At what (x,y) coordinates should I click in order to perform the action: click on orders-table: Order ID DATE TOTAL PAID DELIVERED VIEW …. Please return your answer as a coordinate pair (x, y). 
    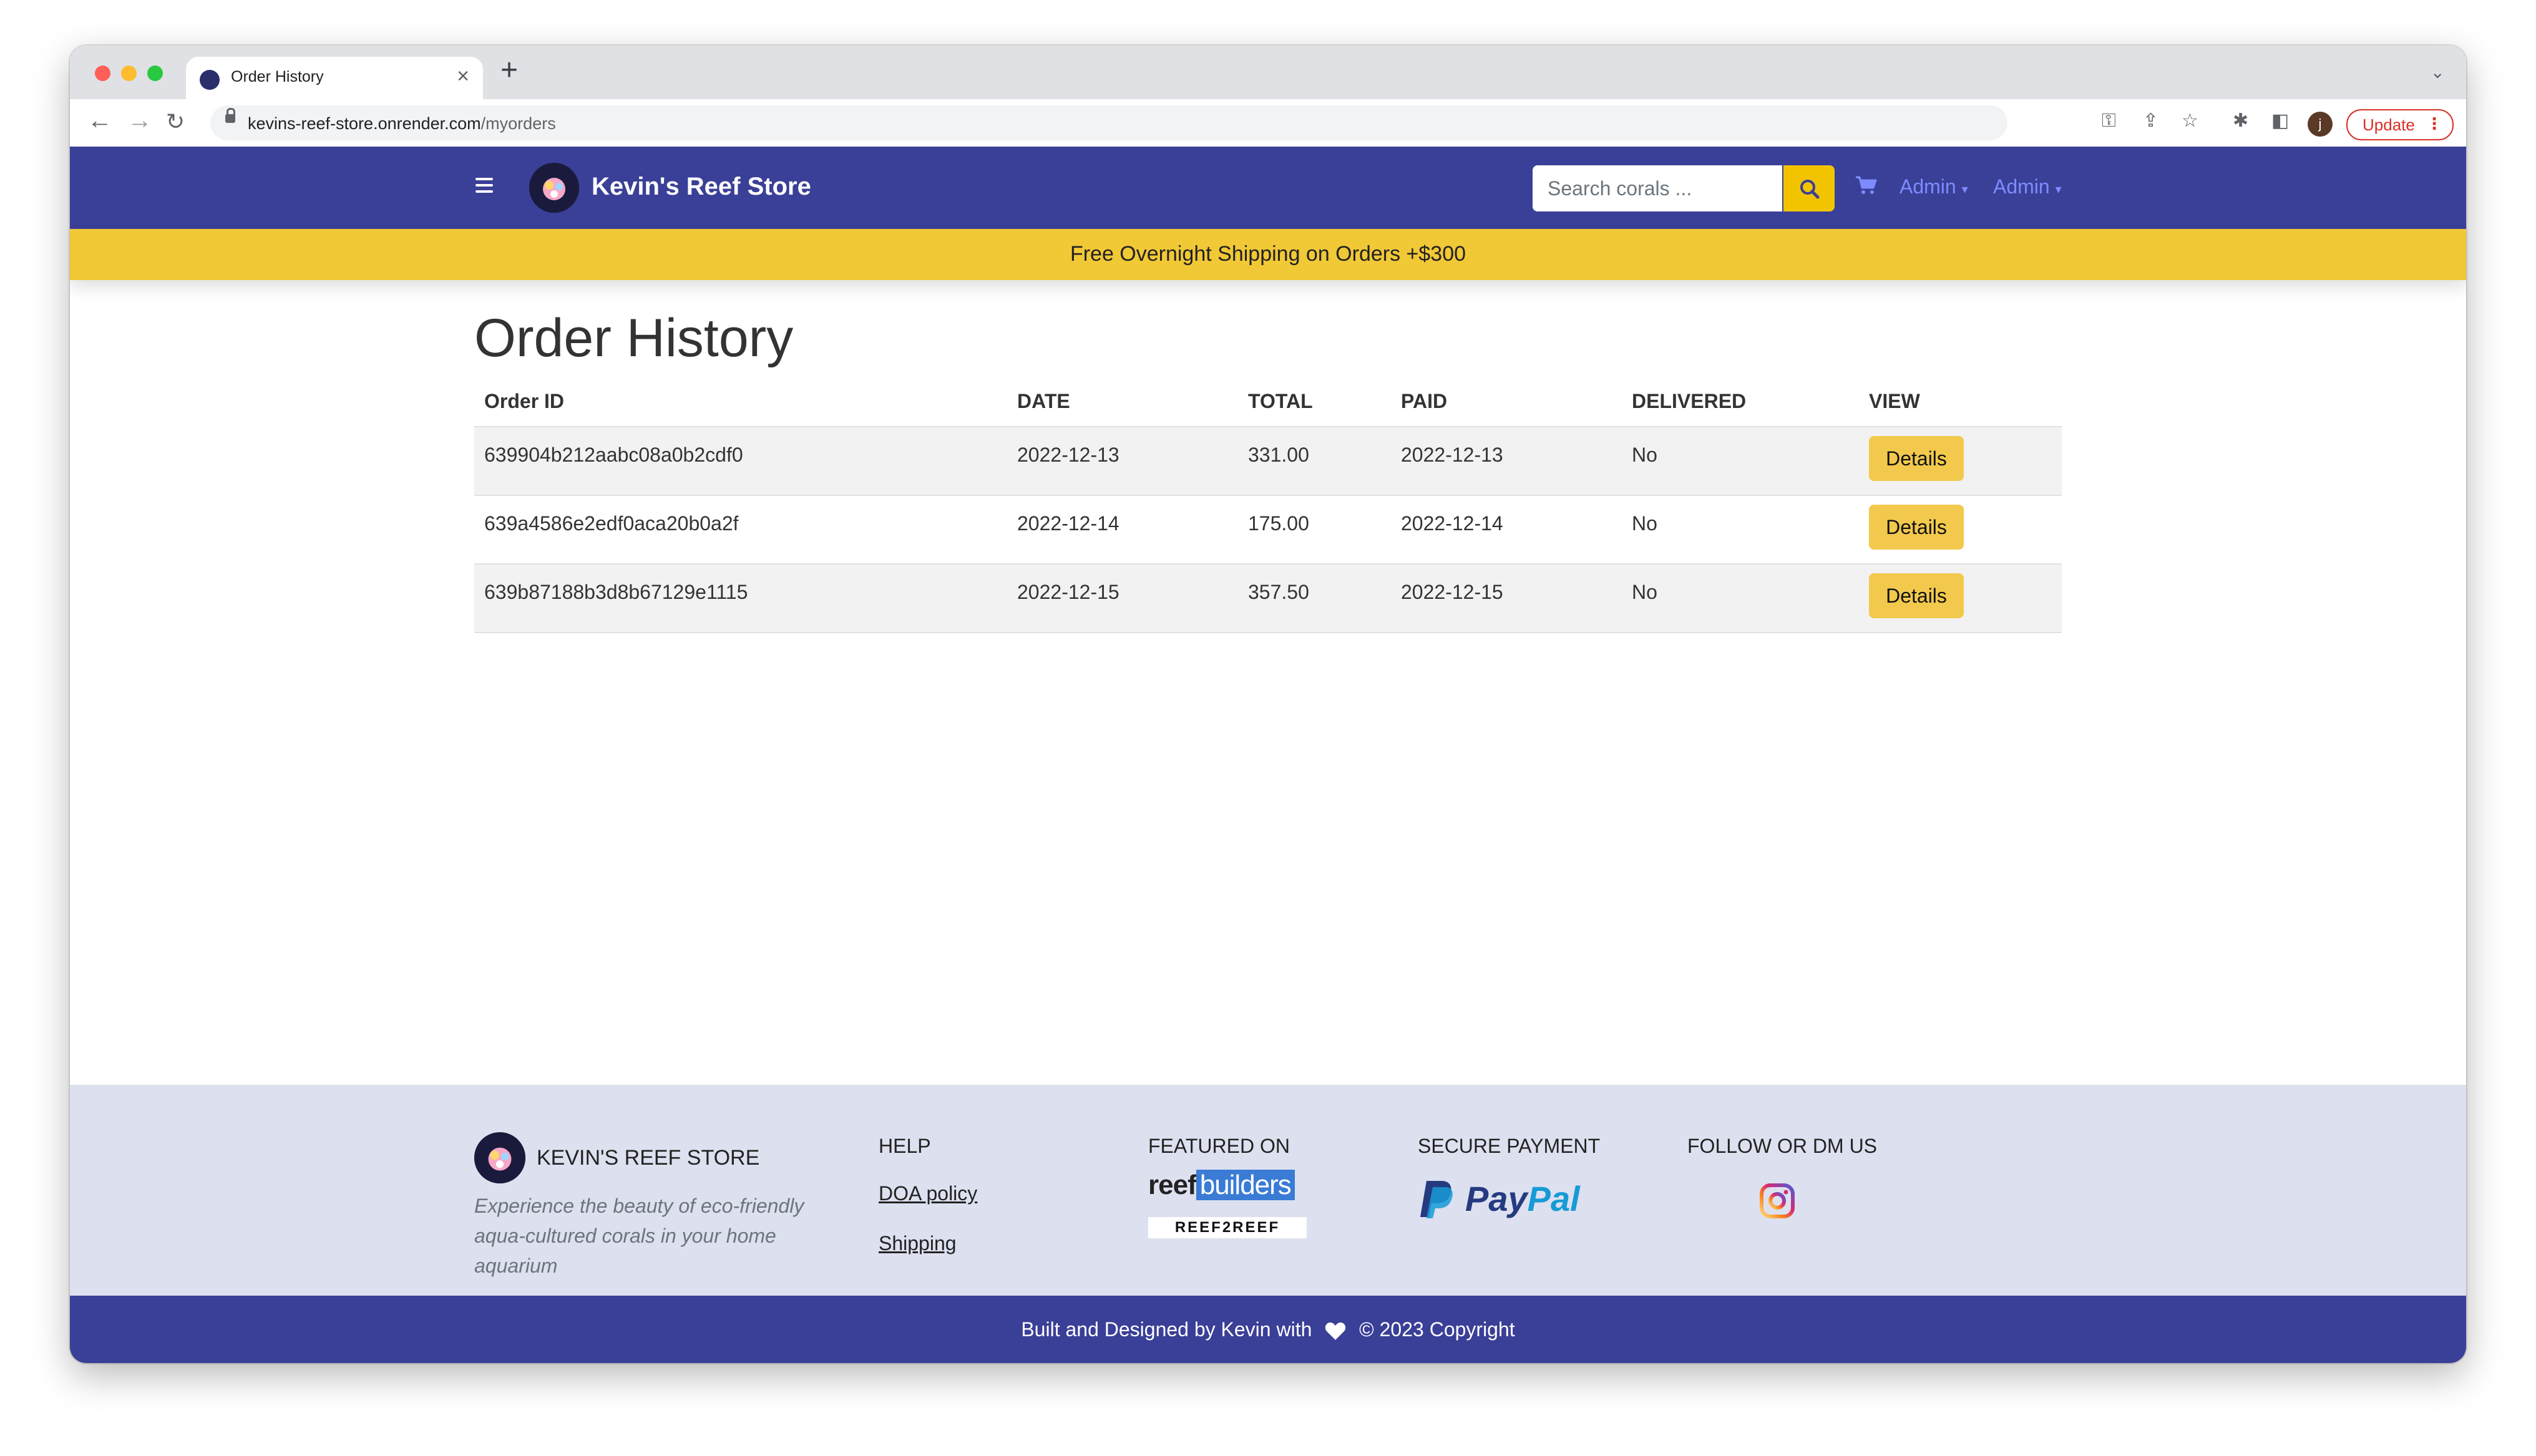
    Looking at the image, I should click on (1268, 505).